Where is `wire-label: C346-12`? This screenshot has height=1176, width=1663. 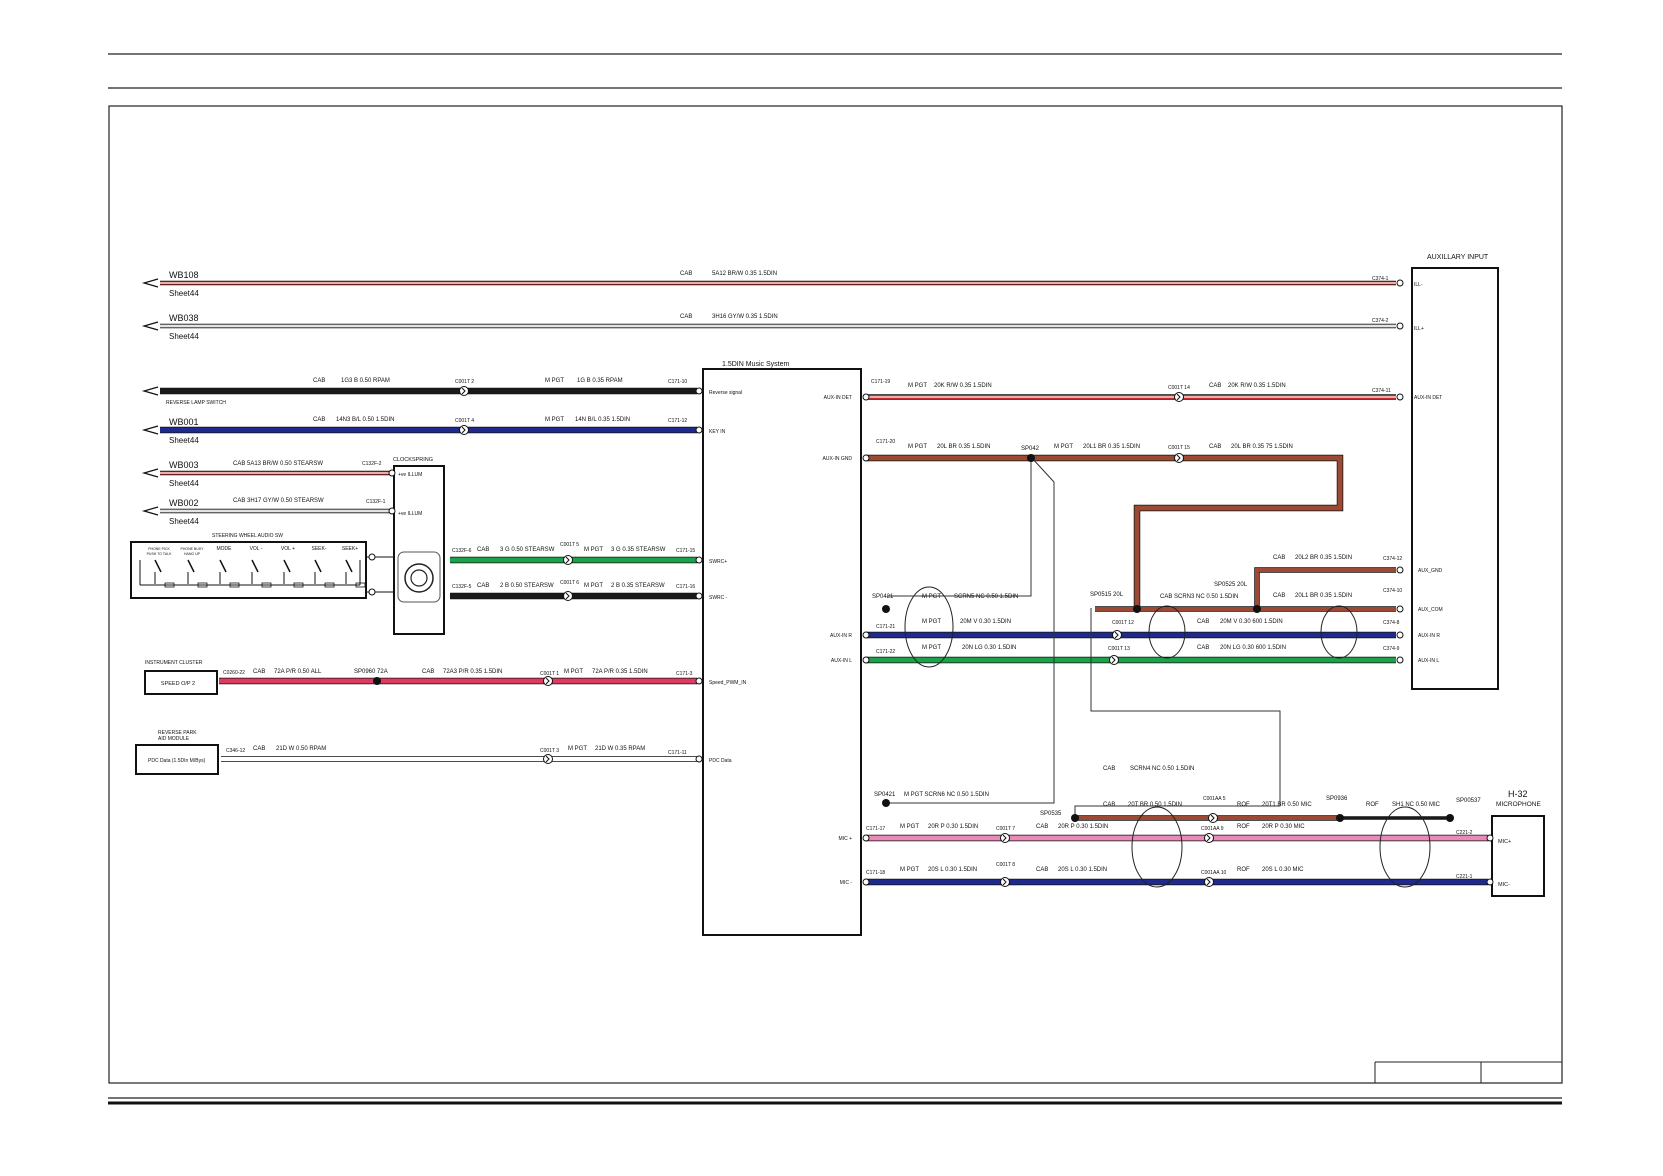 wire-label: C346-12 is located at coordinates (235, 751).